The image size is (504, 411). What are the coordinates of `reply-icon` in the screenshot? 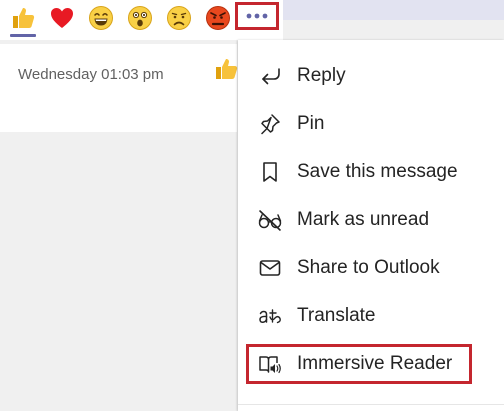 It's located at (270, 76).